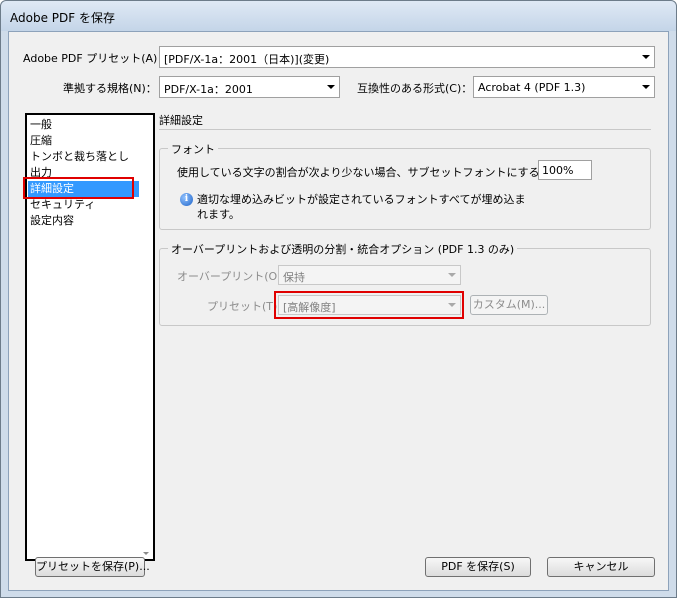 This screenshot has height=598, width=677. What do you see at coordinates (83, 205) in the screenshot?
I see `sidebar-item-security: セキュリティ` at bounding box center [83, 205].